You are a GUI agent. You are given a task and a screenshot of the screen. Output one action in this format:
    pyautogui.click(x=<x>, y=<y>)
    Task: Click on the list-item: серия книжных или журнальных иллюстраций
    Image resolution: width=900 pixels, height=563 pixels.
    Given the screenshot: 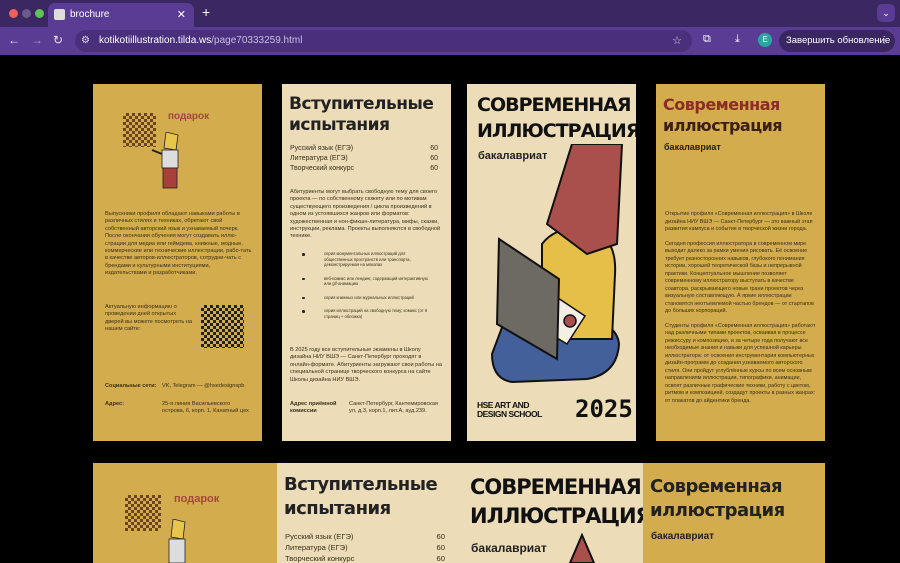 What is the action you would take?
    pyautogui.click(x=357, y=298)
    